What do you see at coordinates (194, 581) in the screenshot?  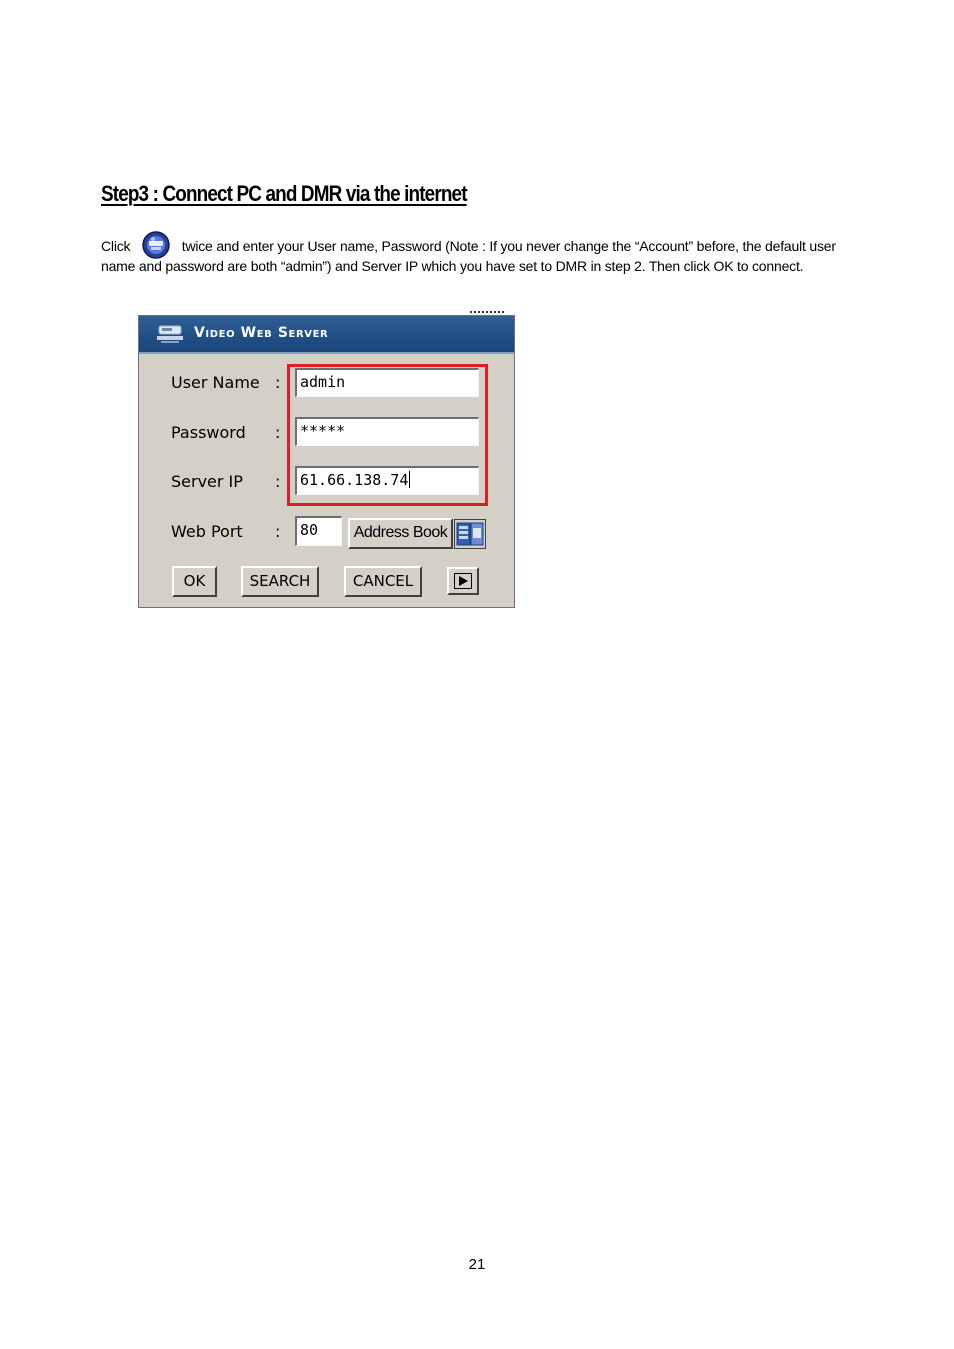 I see `ok-button: OK` at bounding box center [194, 581].